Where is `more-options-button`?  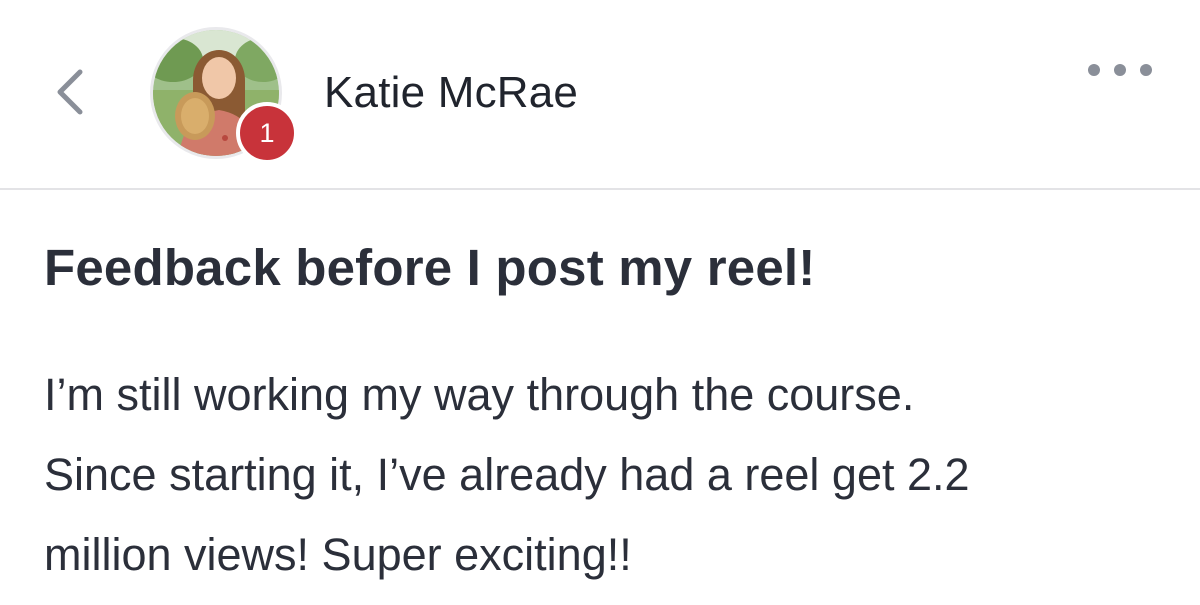 more-options-button is located at coordinates (1120, 70).